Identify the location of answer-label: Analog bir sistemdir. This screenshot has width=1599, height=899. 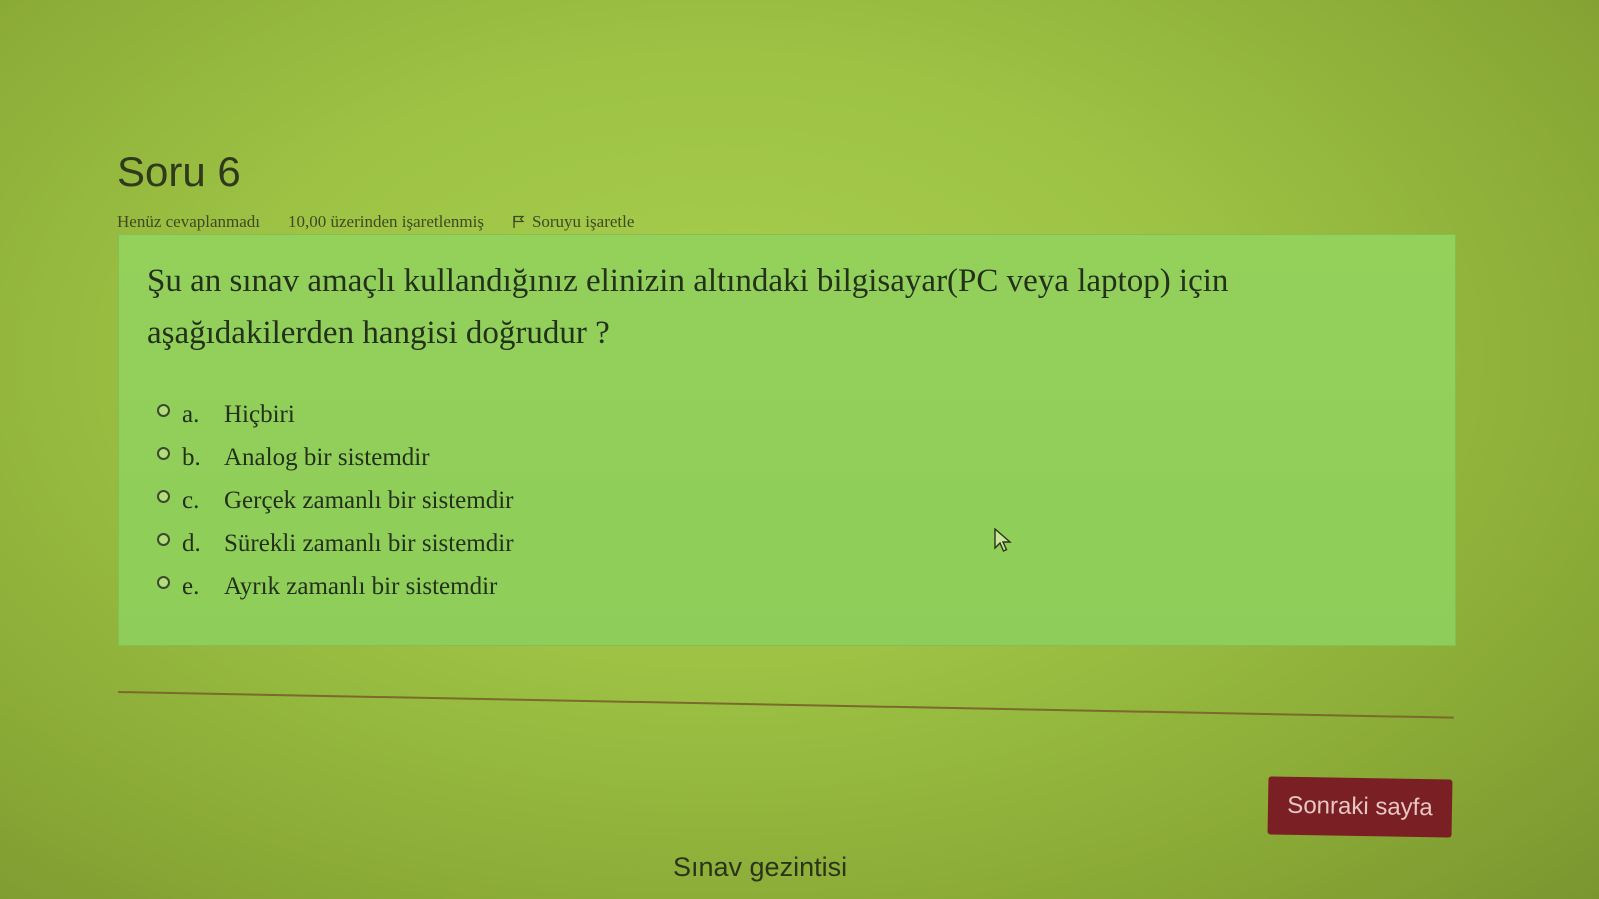
(327, 457).